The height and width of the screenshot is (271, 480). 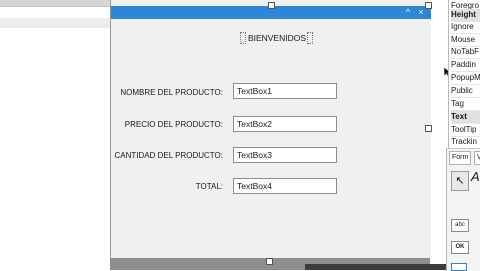 What do you see at coordinates (465, 117) in the screenshot?
I see `property-text: Text` at bounding box center [465, 117].